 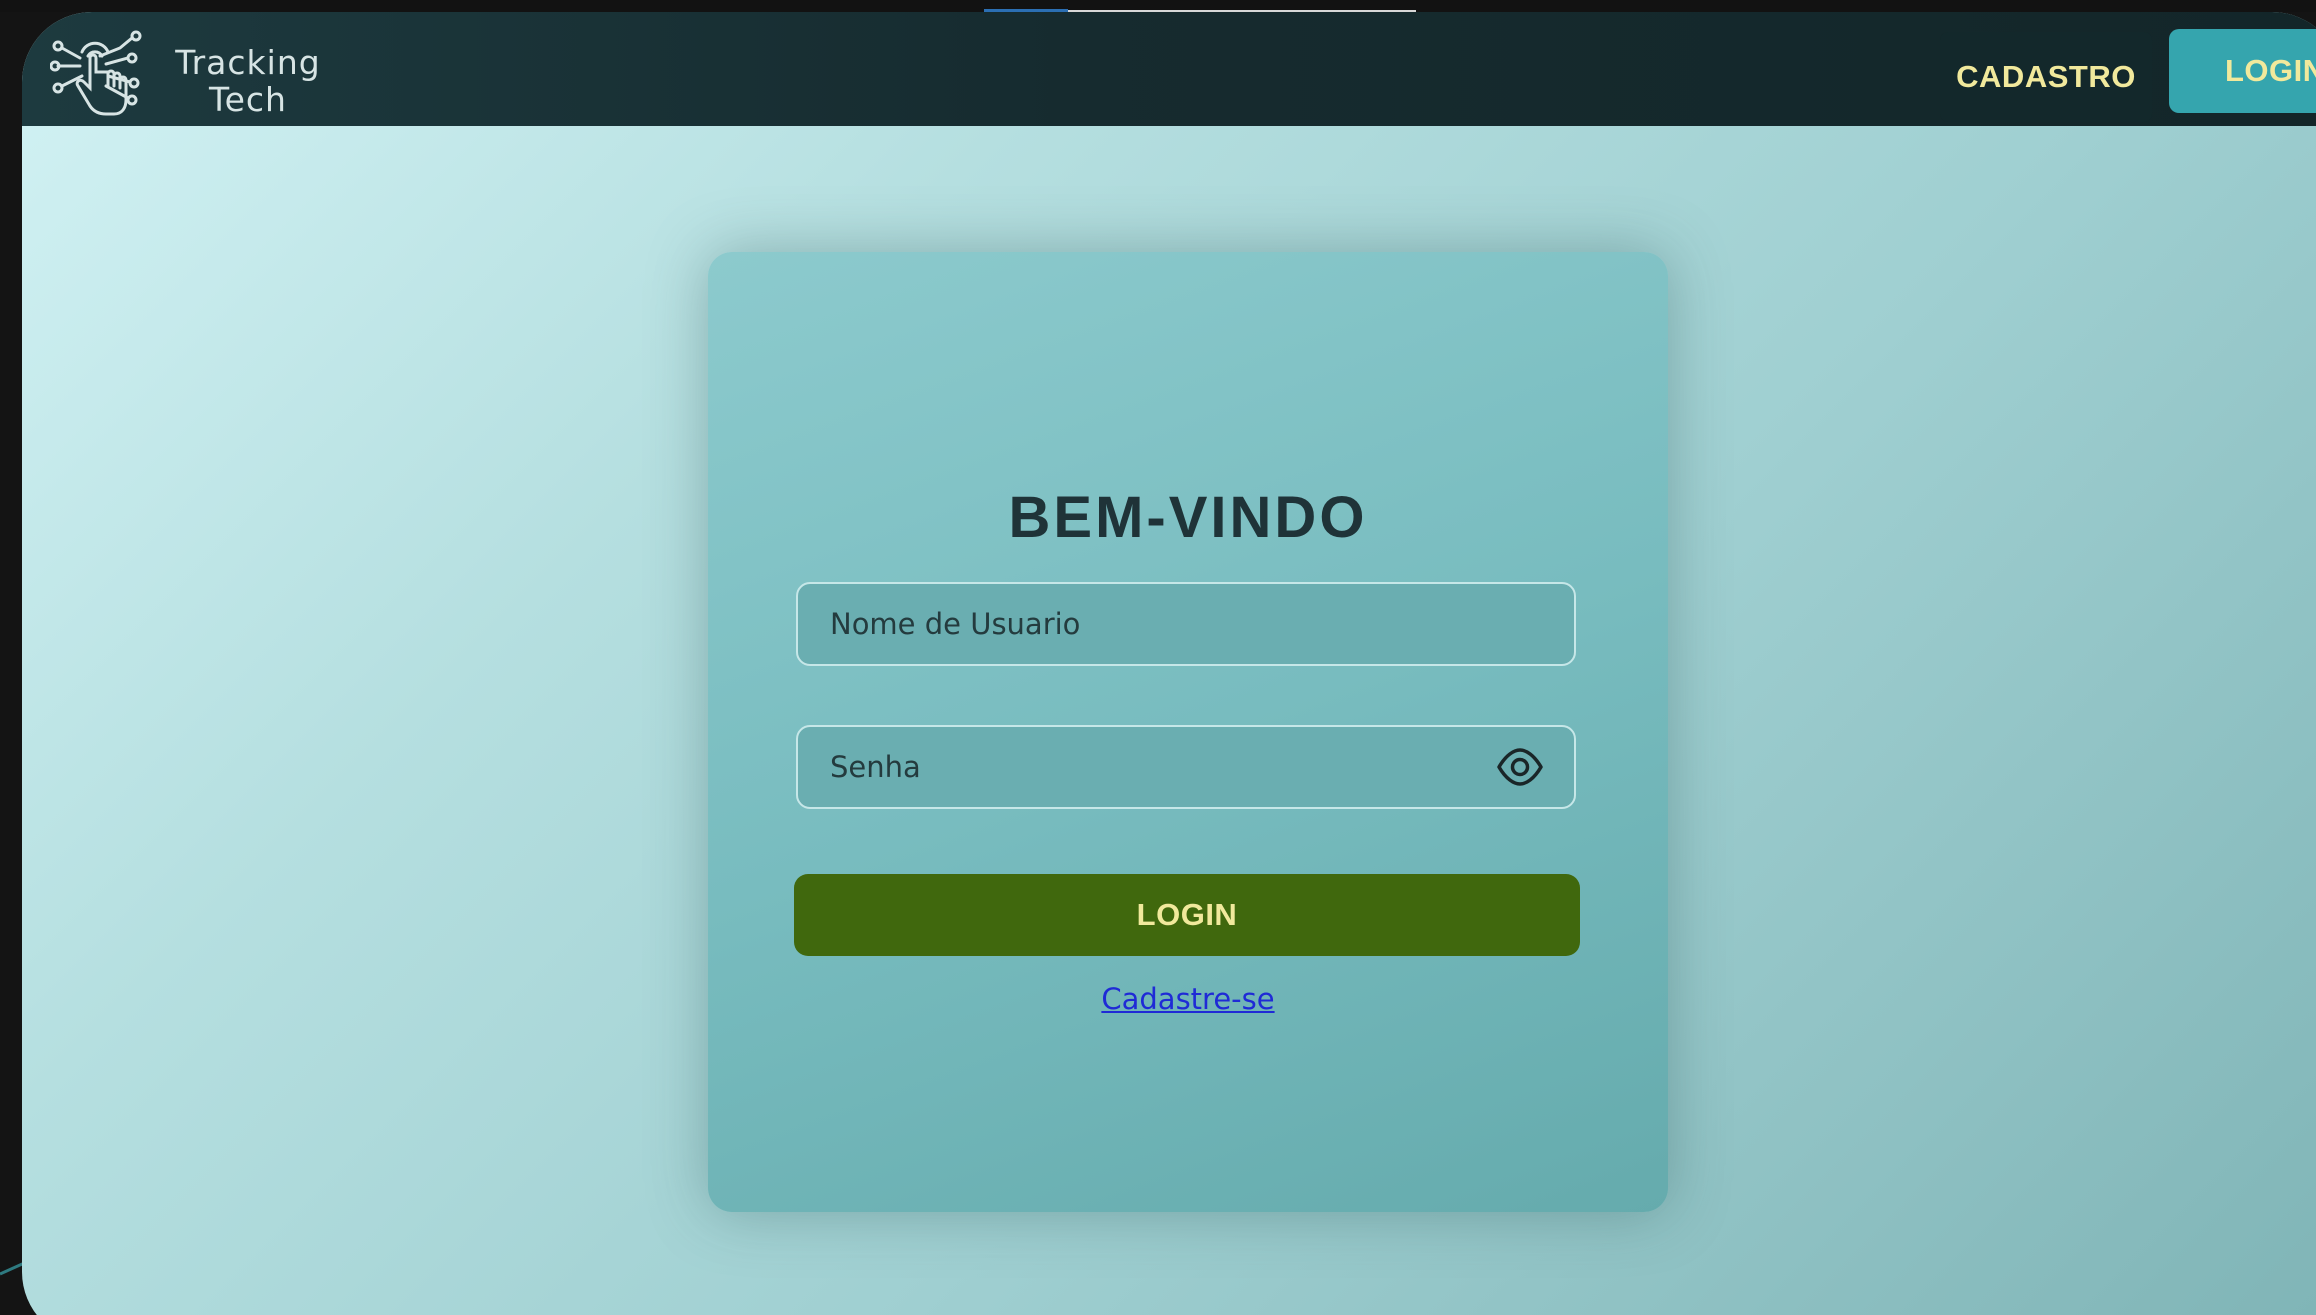 I want to click on brand-name: Tracking Tech, so click(x=248, y=81).